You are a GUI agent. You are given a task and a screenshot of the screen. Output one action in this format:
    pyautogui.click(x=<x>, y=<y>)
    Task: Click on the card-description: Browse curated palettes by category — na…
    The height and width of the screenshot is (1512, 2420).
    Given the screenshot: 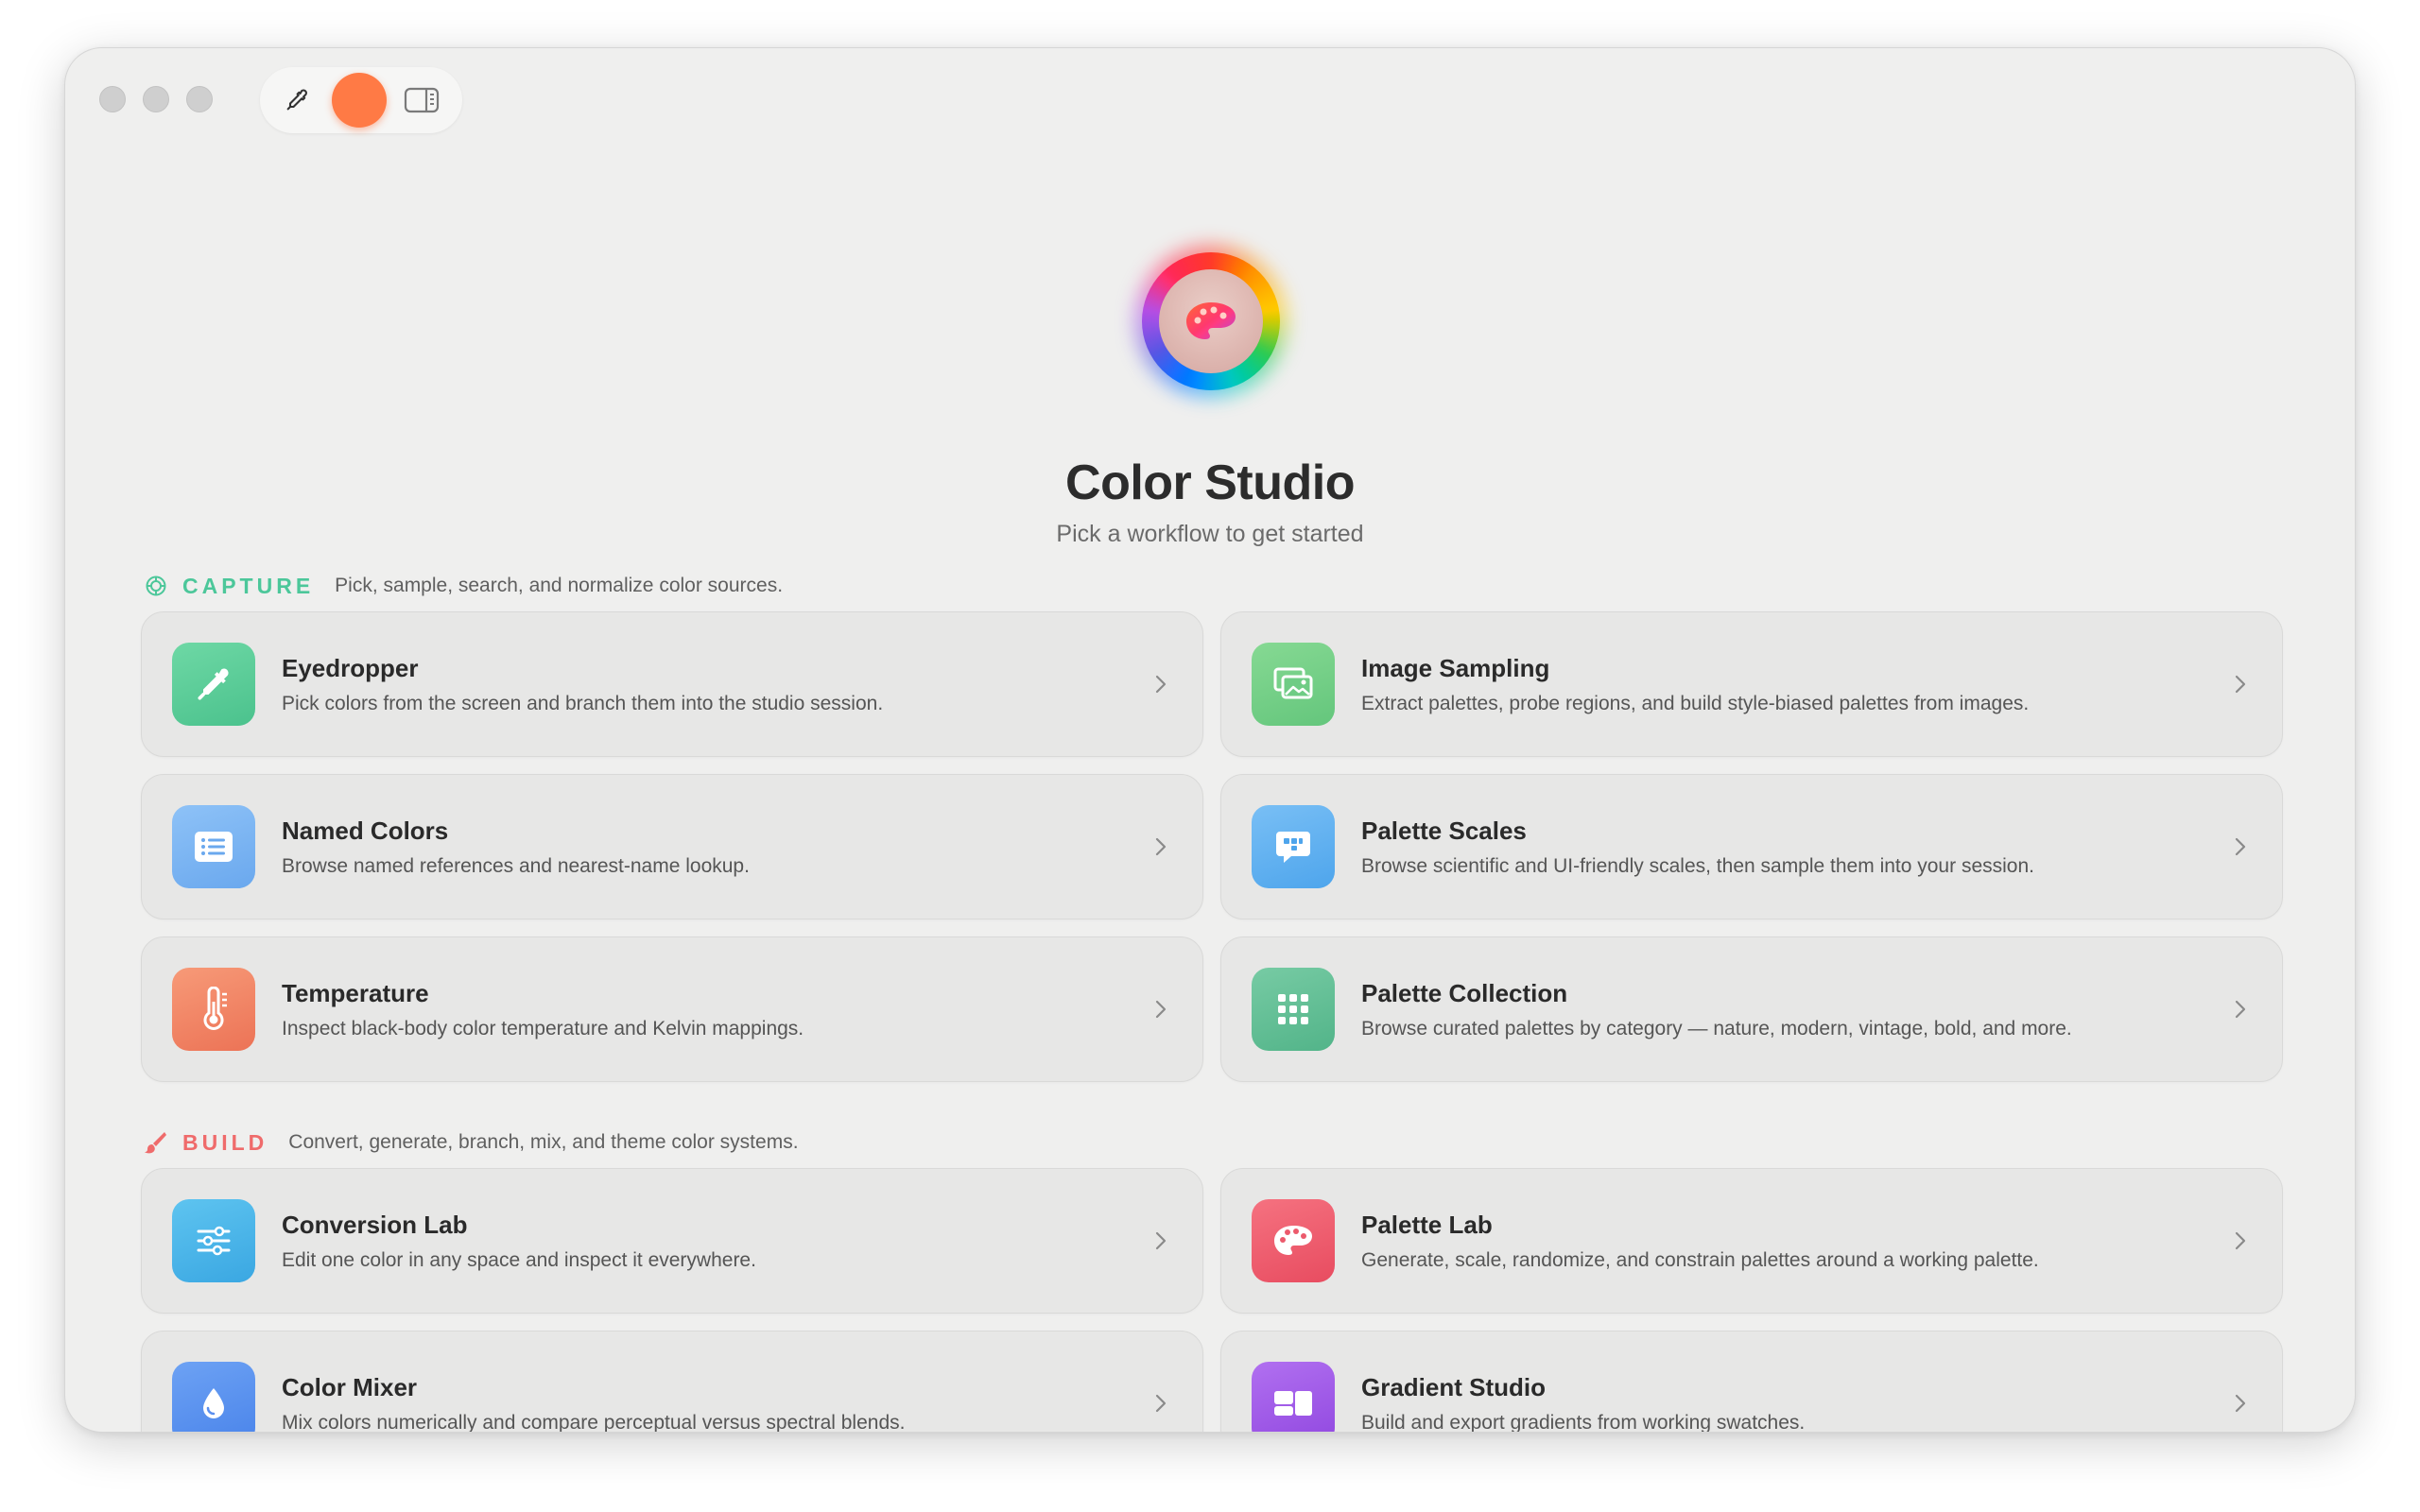 What is the action you would take?
    pyautogui.click(x=1716, y=1028)
    